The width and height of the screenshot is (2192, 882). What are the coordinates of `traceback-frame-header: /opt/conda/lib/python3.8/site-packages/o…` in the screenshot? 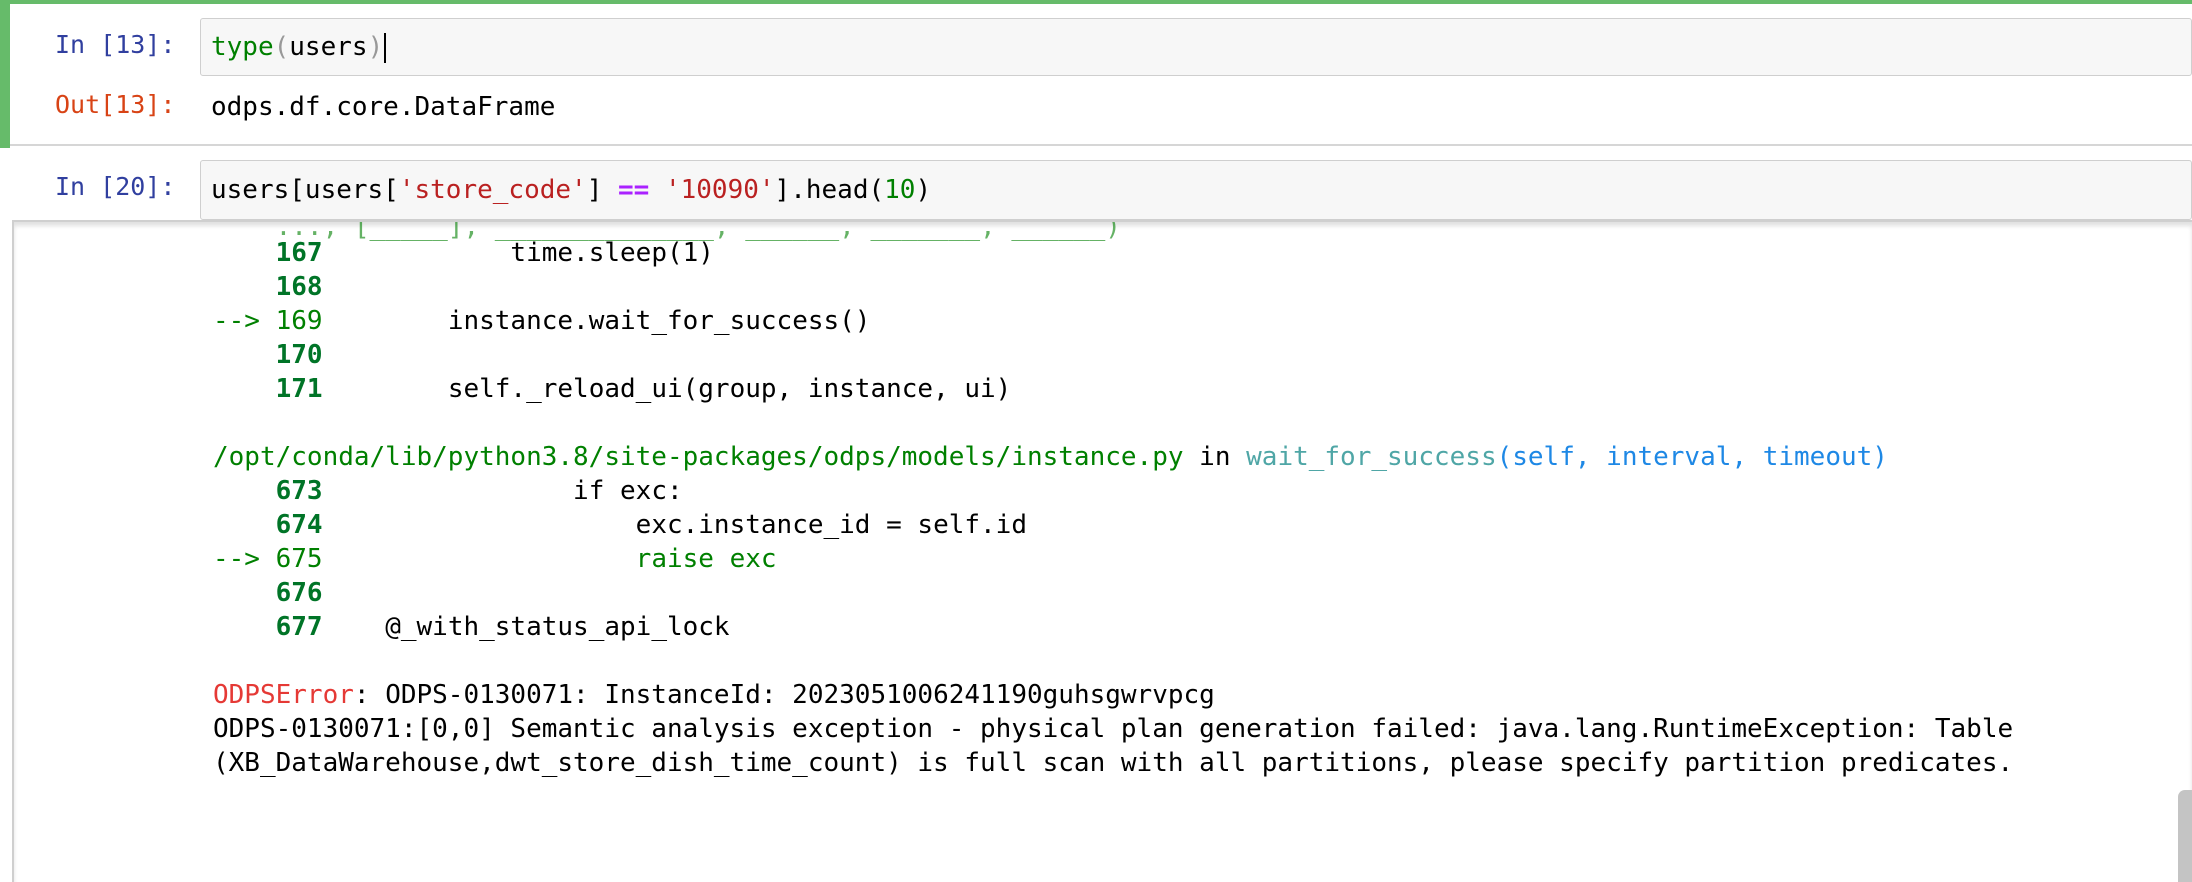 It's located at (1050, 457).